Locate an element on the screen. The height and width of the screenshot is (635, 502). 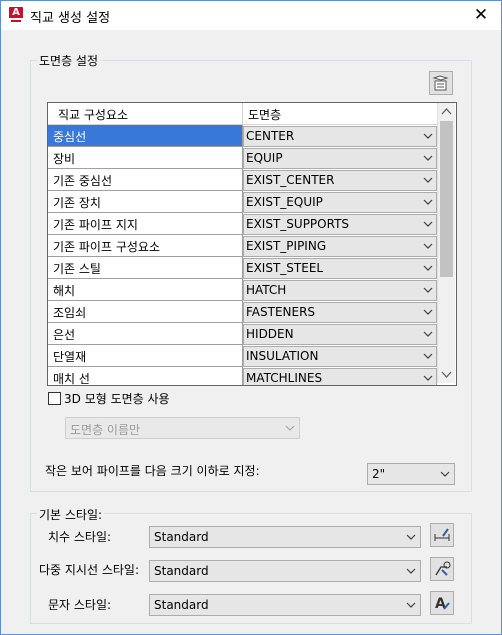
component-cell: 은선 is located at coordinates (145, 334).